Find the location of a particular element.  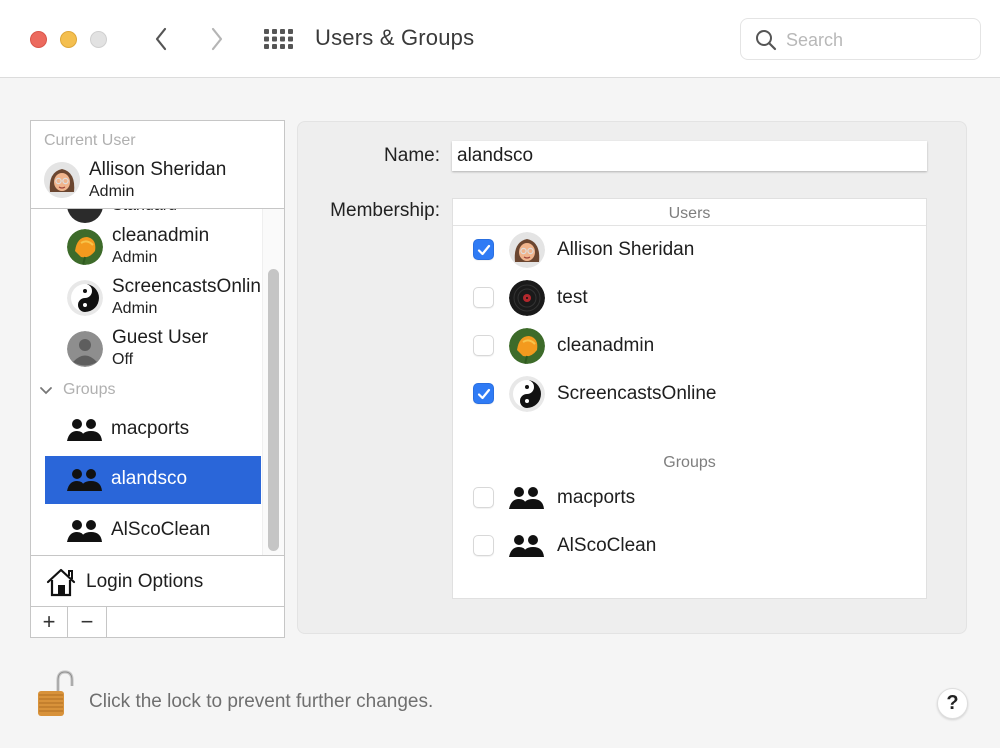

remove-user-button: − is located at coordinates (87, 622).